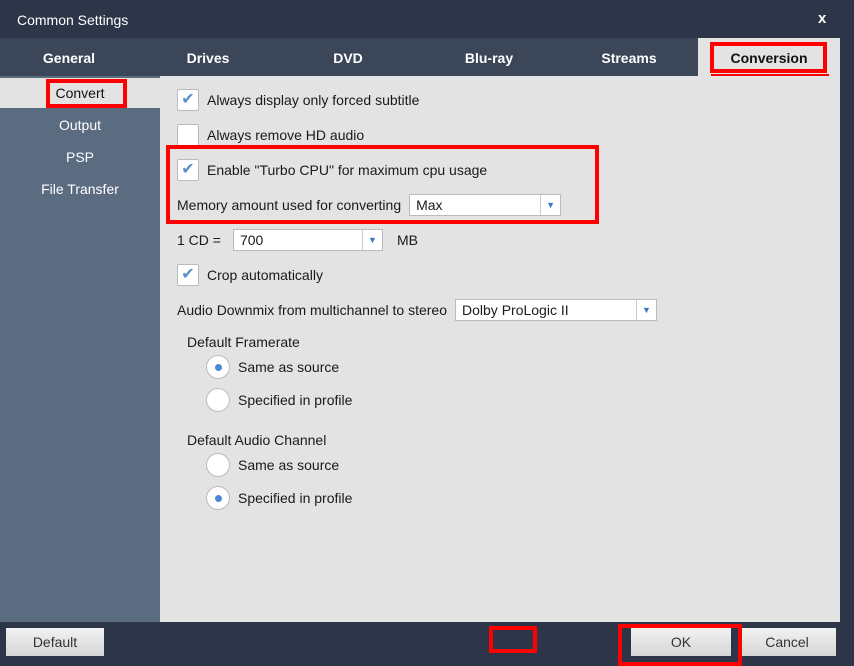 This screenshot has height=666, width=854. Describe the element at coordinates (295, 498) in the screenshot. I see `audio-profile-label: Specified in profile` at that location.